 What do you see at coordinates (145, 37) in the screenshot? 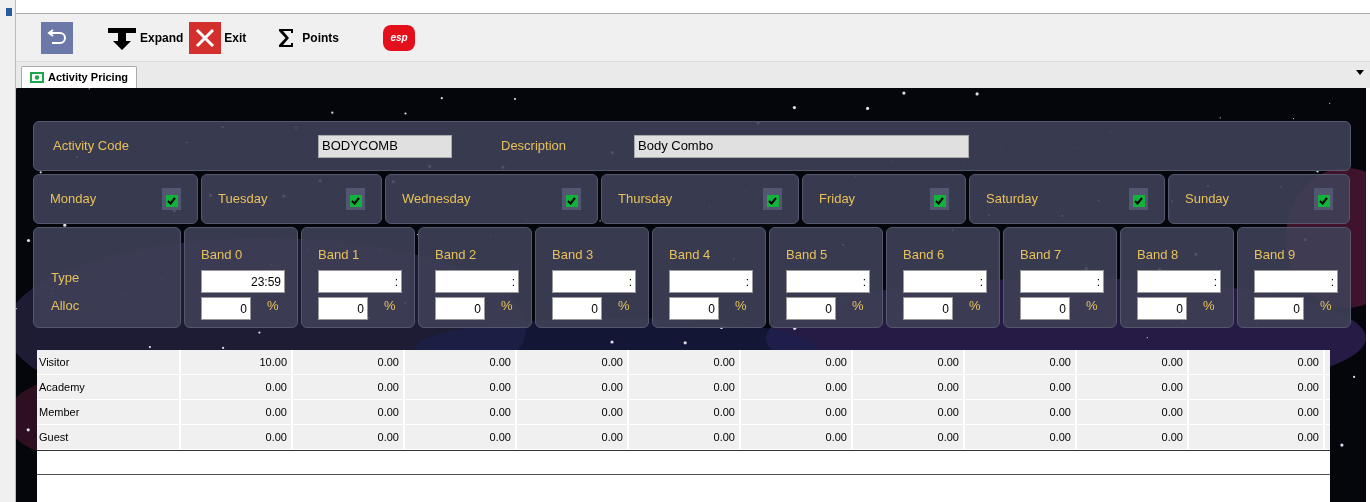
I see `expand-button: Expand` at bounding box center [145, 37].